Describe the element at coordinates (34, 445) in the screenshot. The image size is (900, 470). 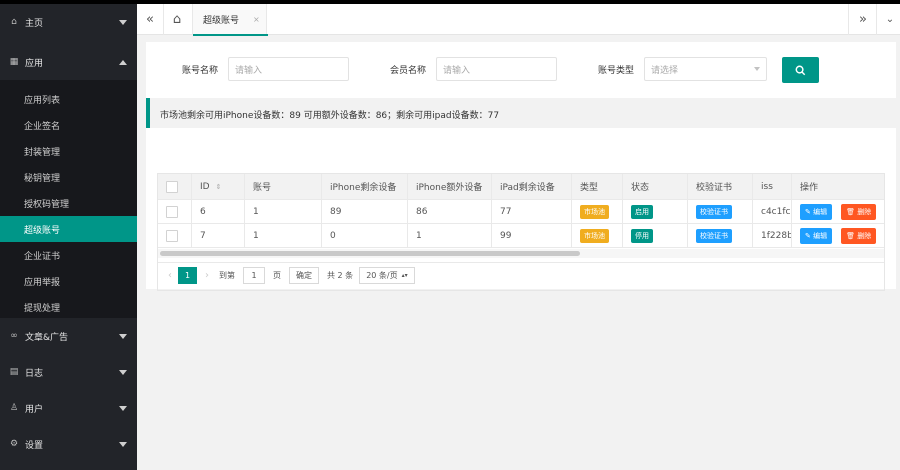
I see `sidebar-group-label: 设置` at that location.